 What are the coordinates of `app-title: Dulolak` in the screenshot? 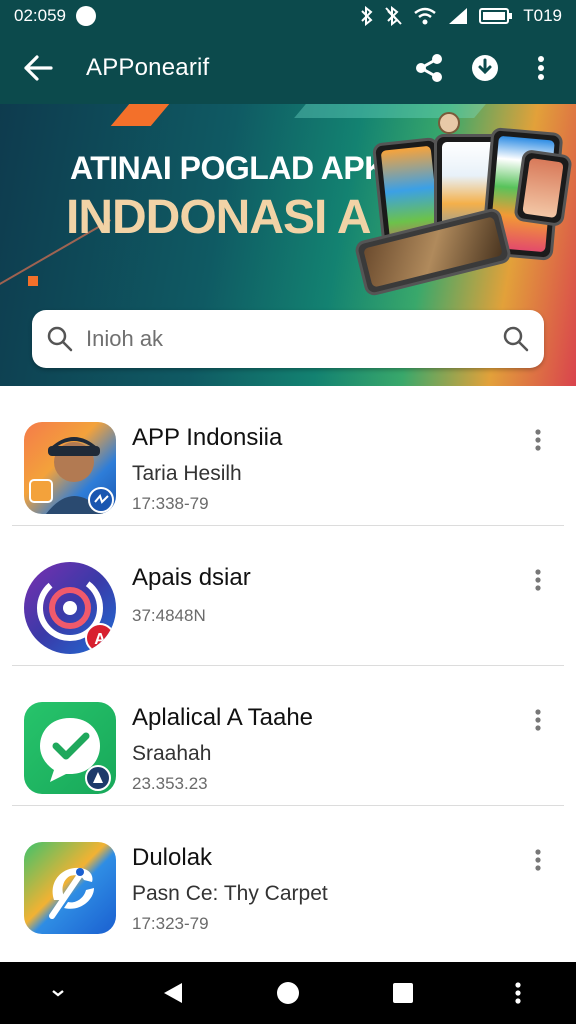 It's located at (172, 857).